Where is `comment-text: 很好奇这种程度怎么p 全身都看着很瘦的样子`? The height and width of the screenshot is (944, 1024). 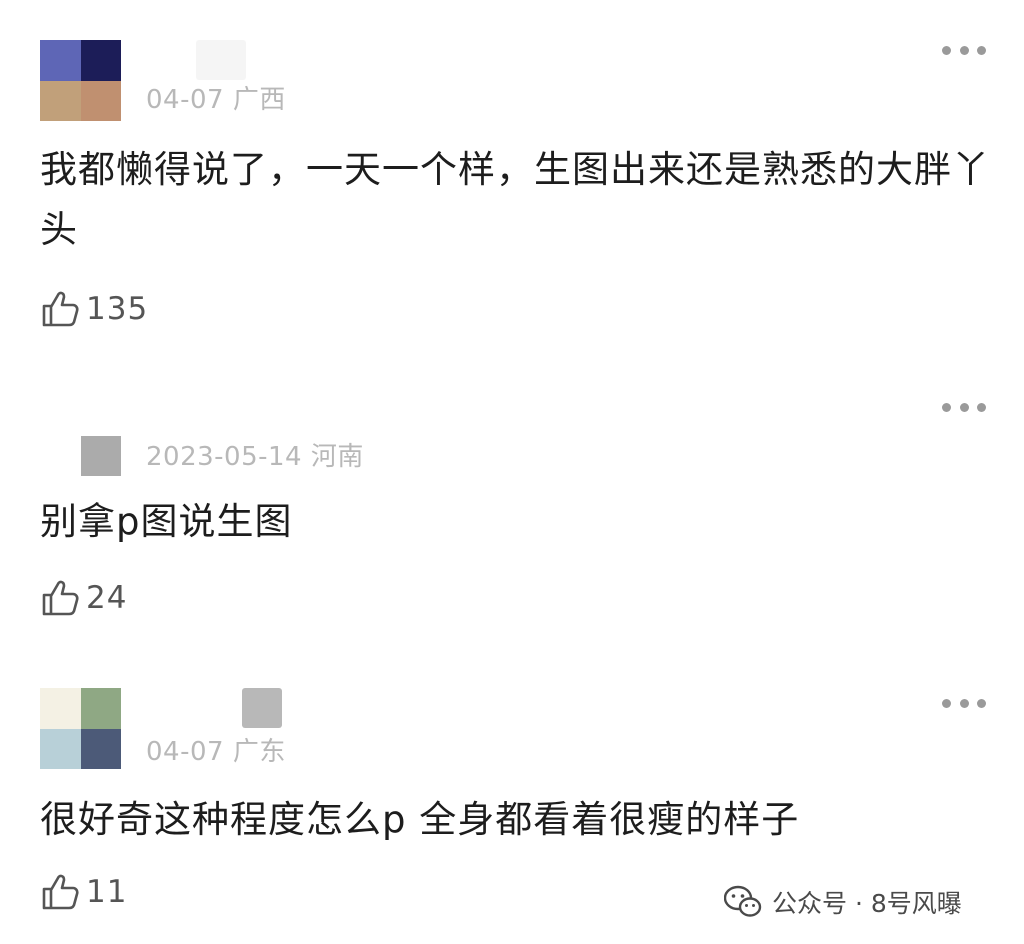 comment-text: 很好奇这种程度怎么p 全身都看着很瘦的样子 is located at coordinates (420, 819).